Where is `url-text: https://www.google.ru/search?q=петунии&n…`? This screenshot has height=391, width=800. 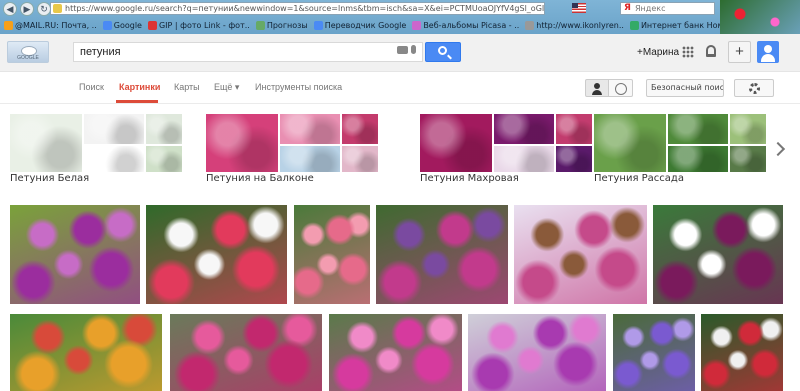 url-text: https://www.google.ru/search?q=петунии&n… is located at coordinates (305, 8).